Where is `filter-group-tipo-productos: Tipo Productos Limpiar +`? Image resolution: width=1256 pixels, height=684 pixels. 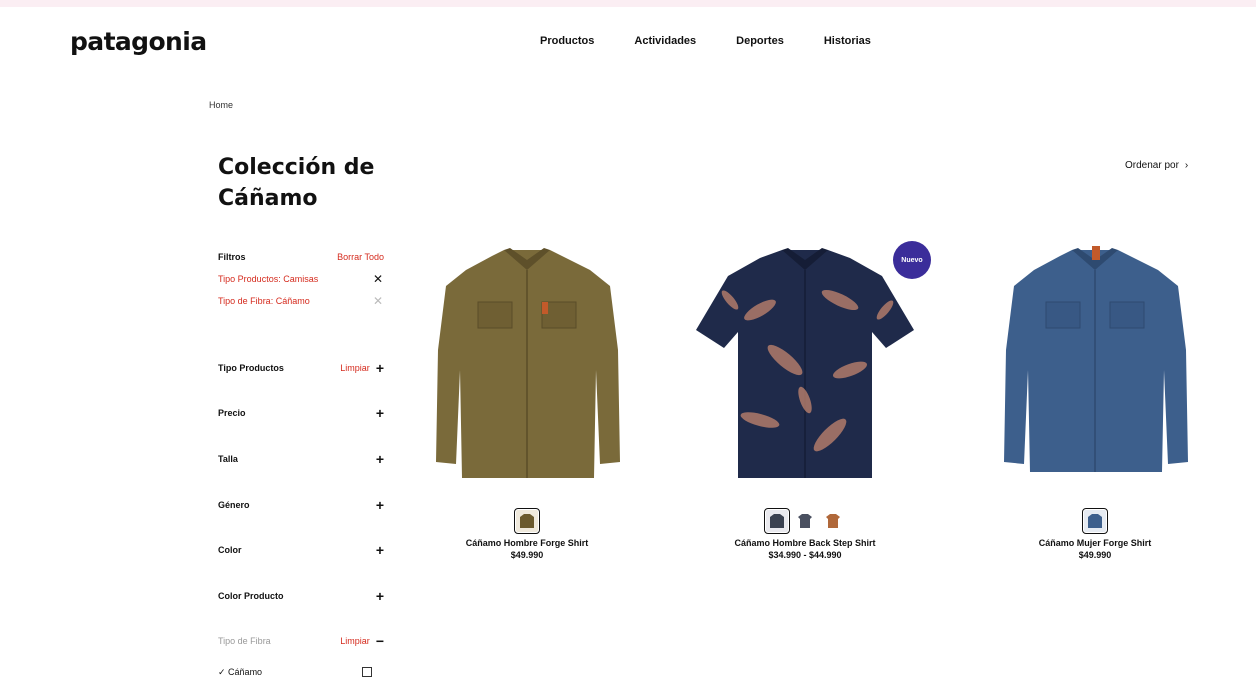
filter-group-tipo-productos: Tipo Productos Limpiar + is located at coordinates (301, 368).